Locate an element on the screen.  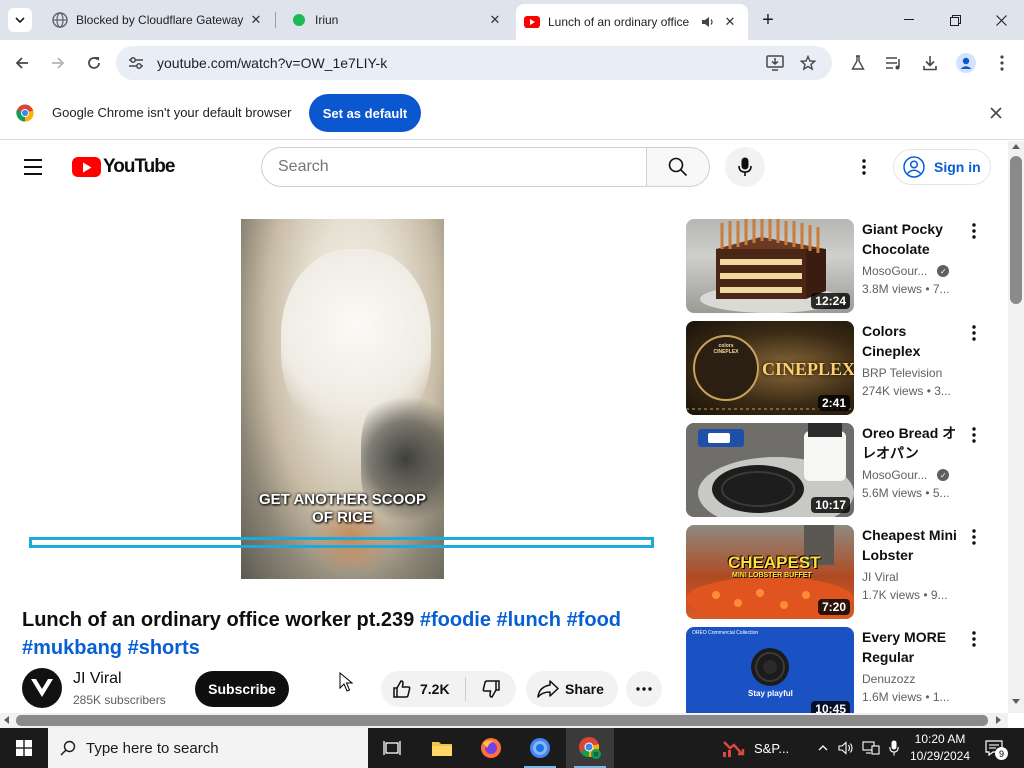
vertical-scrollbar is located at coordinates (1016, 427).